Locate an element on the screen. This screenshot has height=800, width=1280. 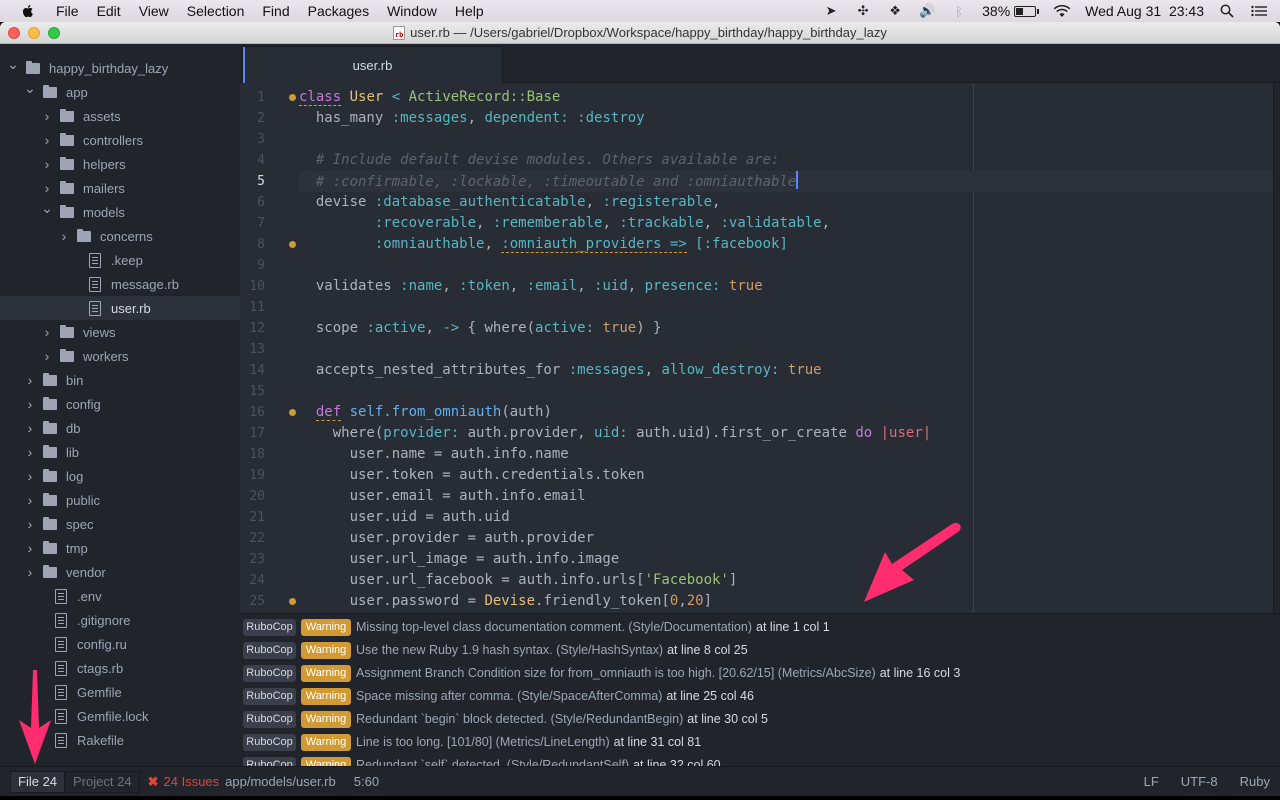
tree-folder-db: › db is located at coordinates (120, 428).